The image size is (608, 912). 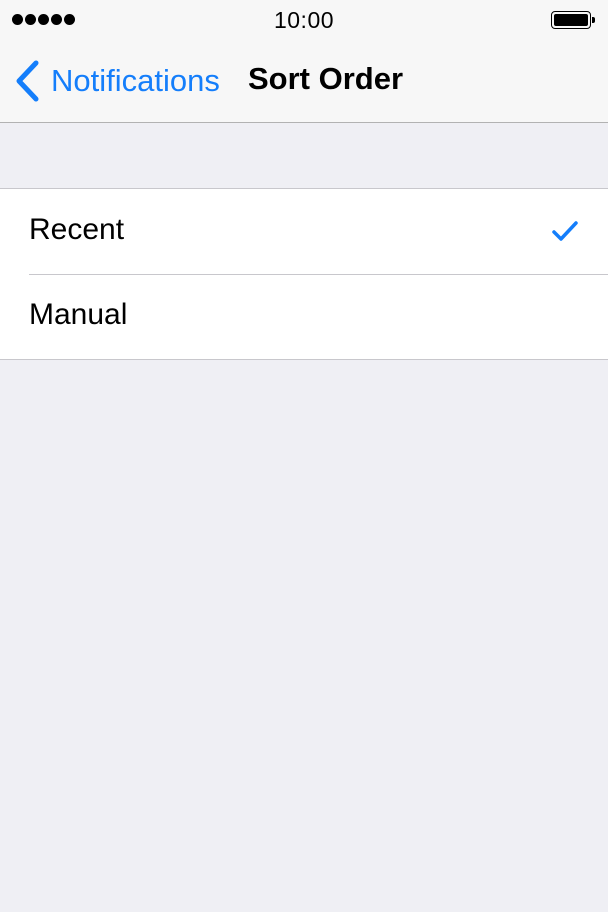 What do you see at coordinates (135, 80) in the screenshot?
I see `back-button-label: Notifications` at bounding box center [135, 80].